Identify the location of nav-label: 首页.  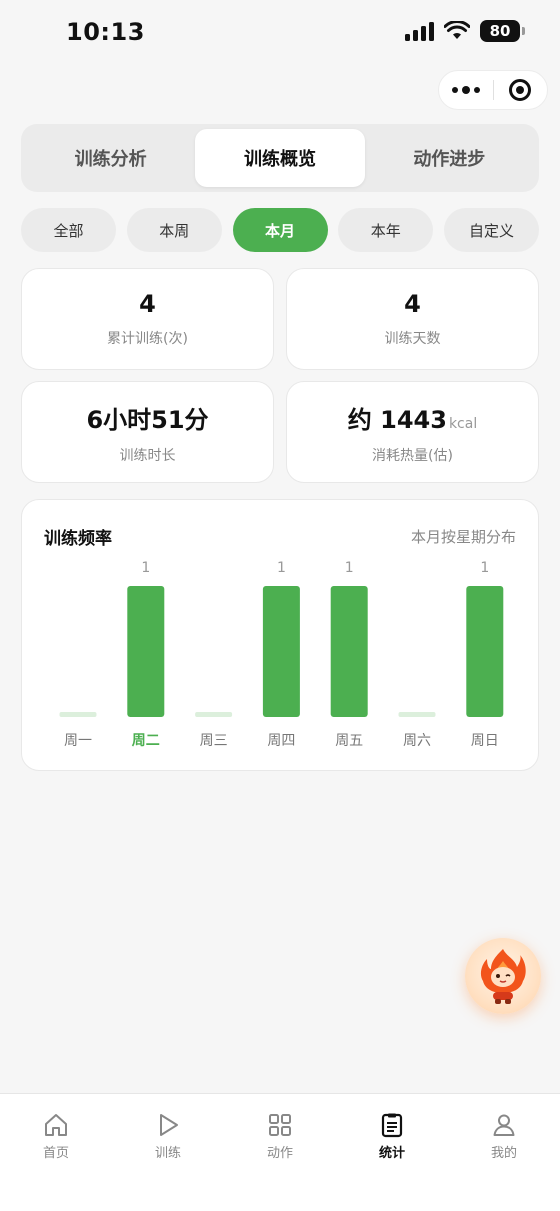
(55, 1153).